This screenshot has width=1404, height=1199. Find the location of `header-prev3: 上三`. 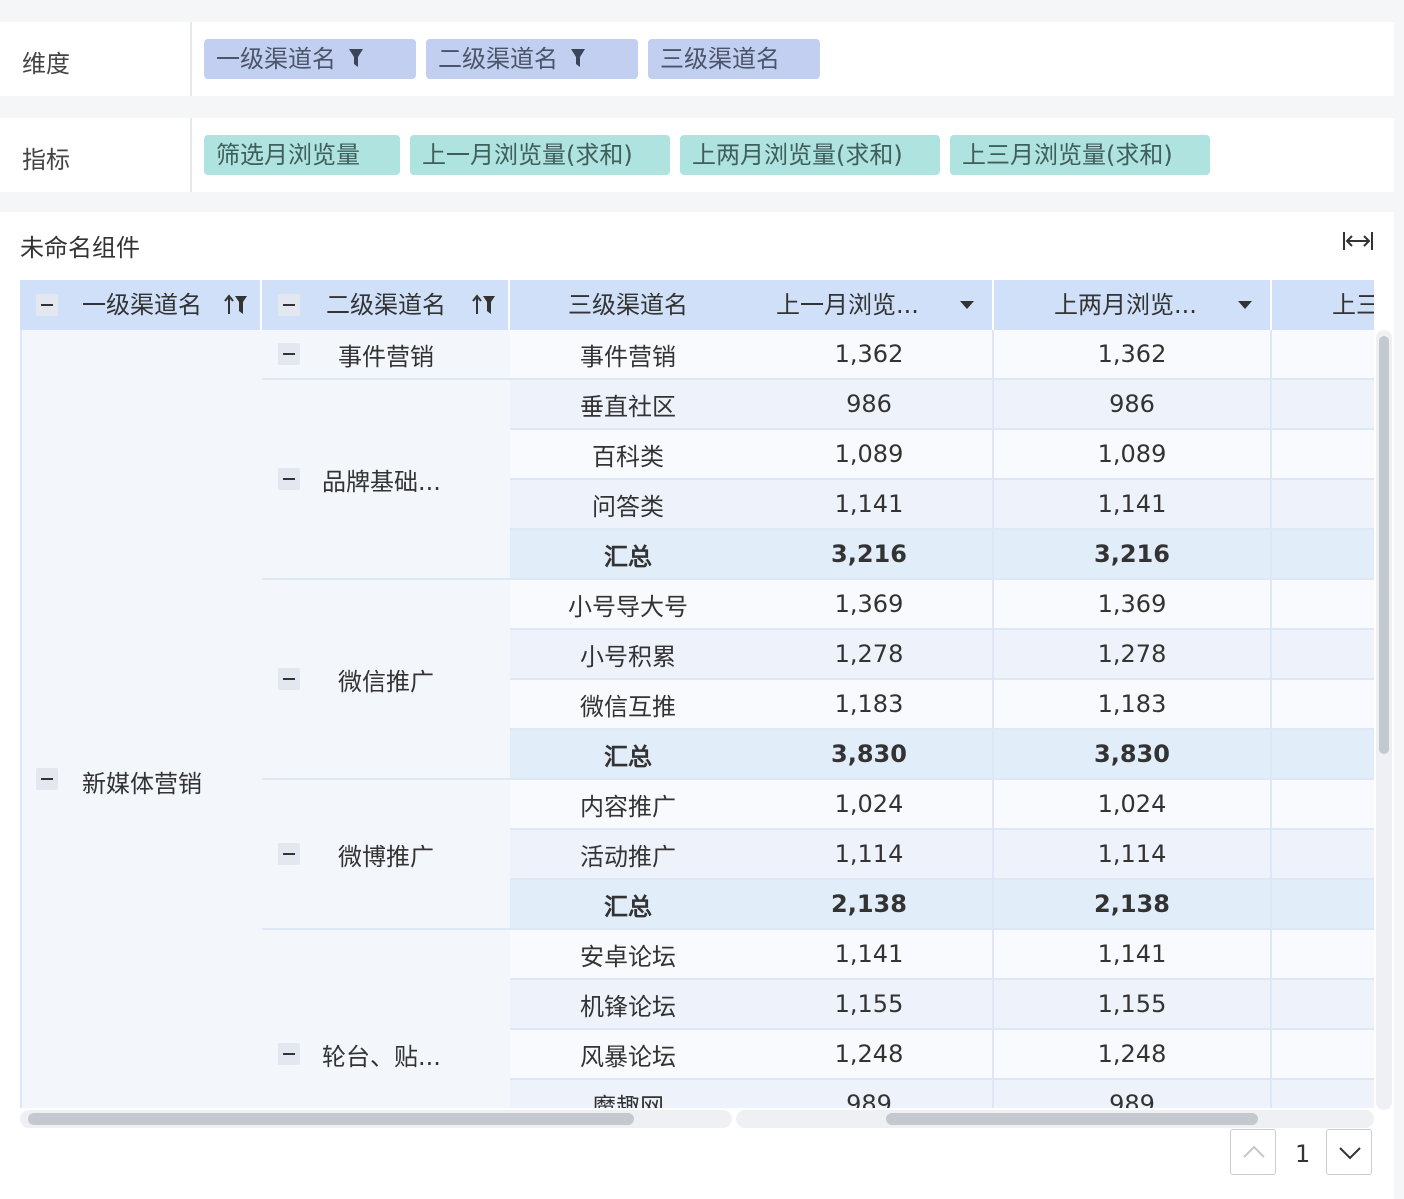

header-prev3: 上三 is located at coordinates (1323, 305).